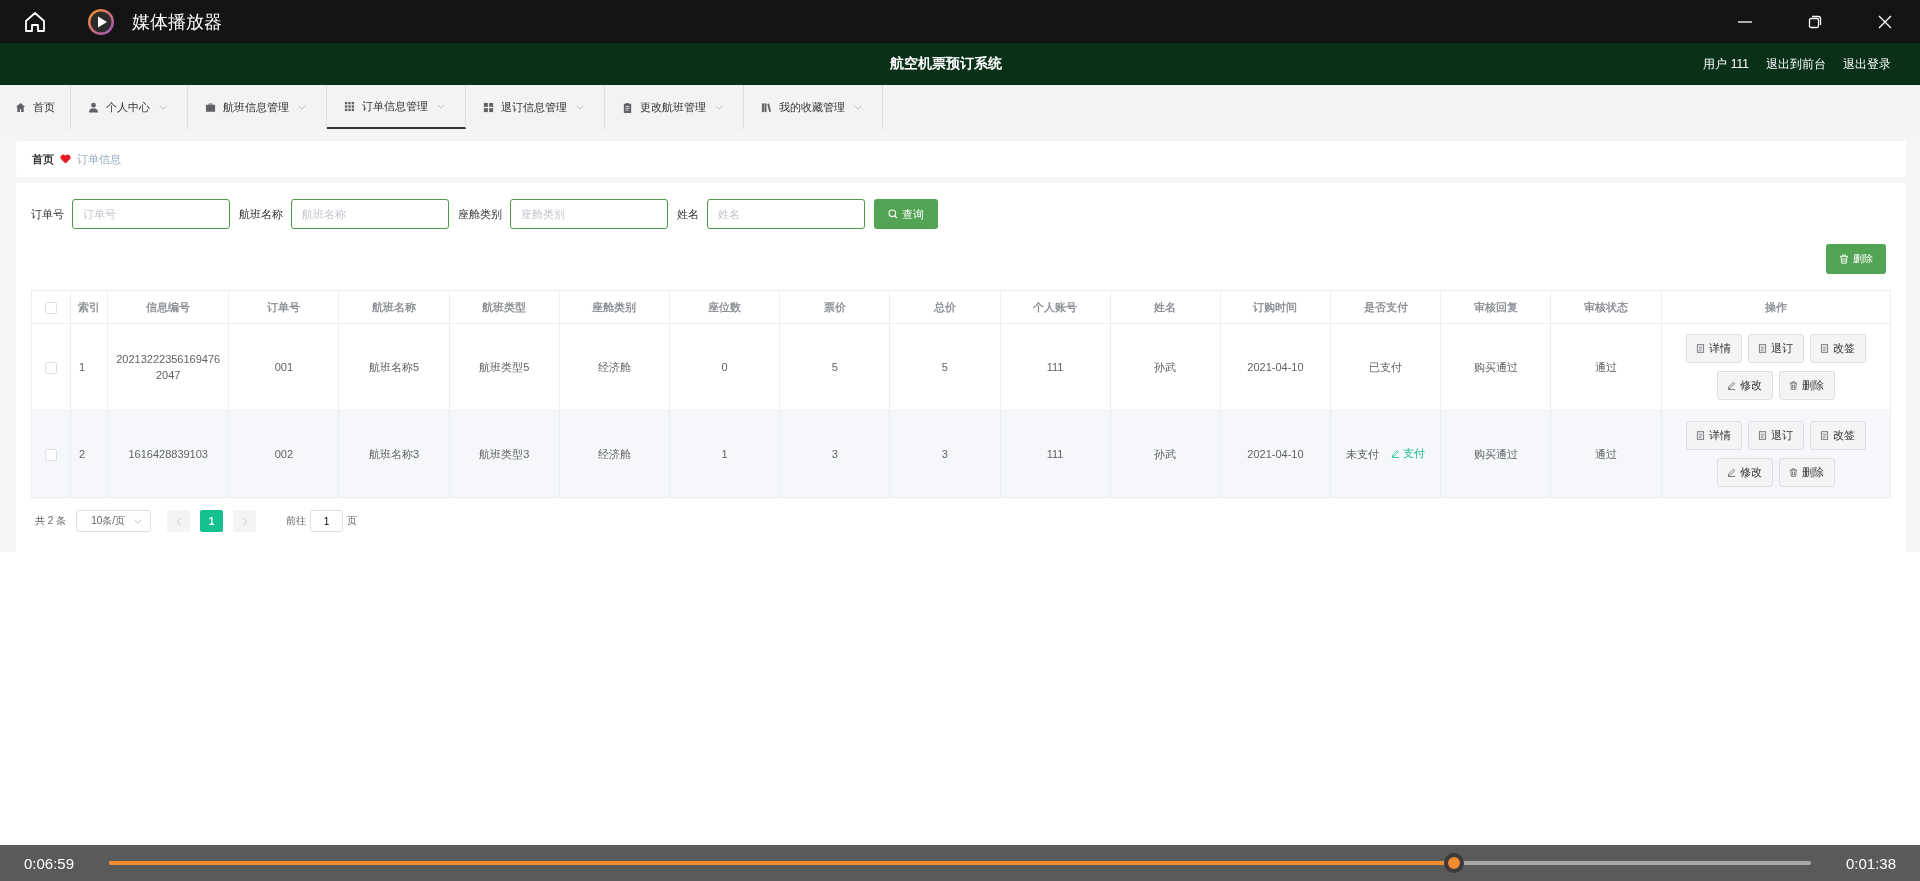 The width and height of the screenshot is (1920, 881). I want to click on table-cell: 经济舱, so click(614, 453).